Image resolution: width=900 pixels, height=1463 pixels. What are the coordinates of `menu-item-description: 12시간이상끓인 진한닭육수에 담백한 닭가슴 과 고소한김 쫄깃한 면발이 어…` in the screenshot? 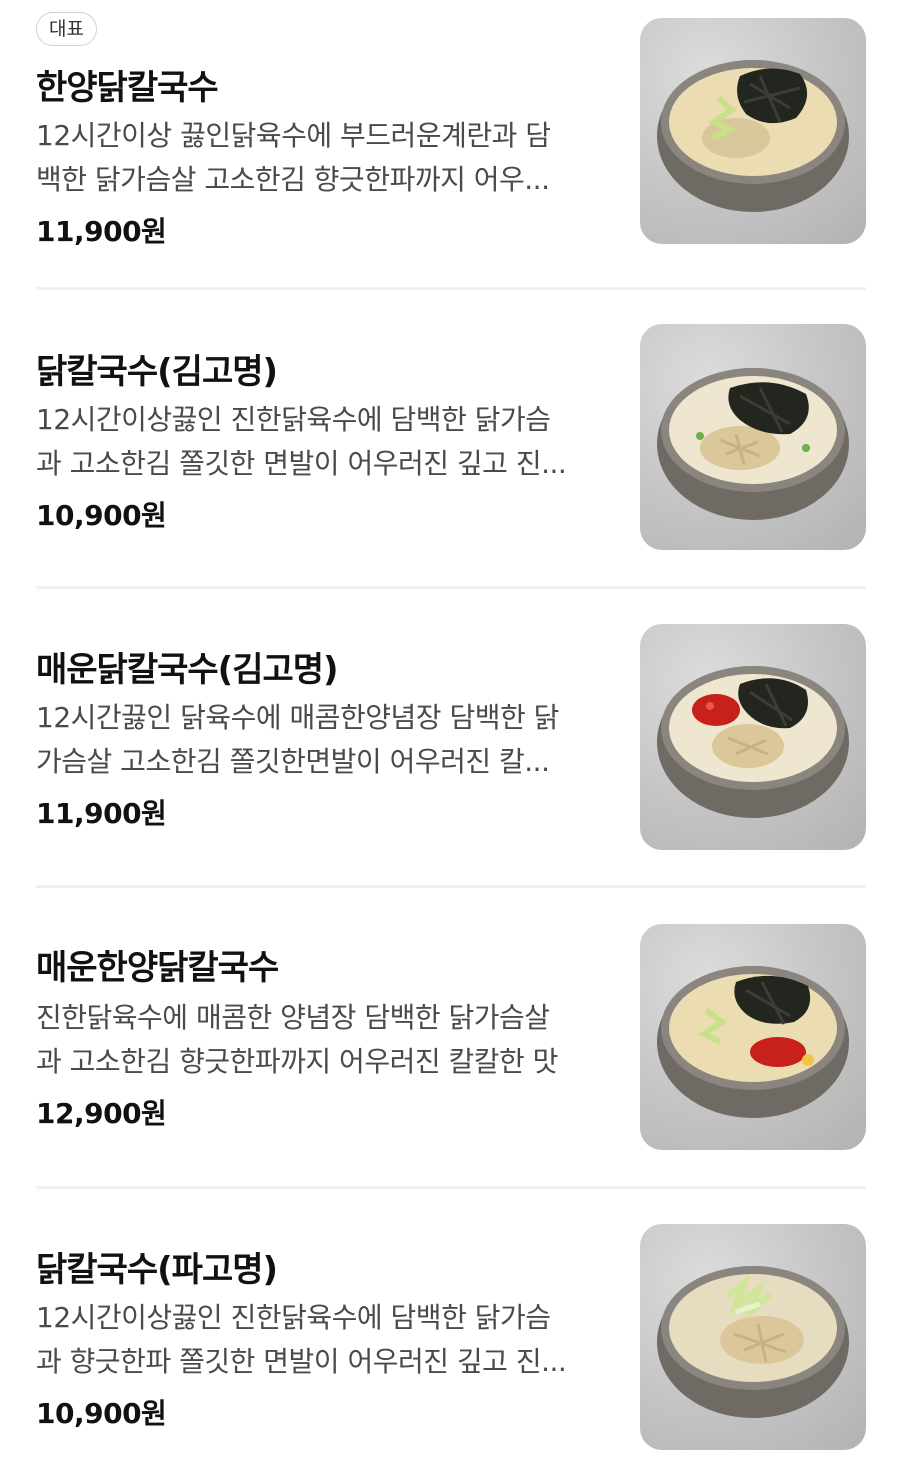 It's located at (301, 441).